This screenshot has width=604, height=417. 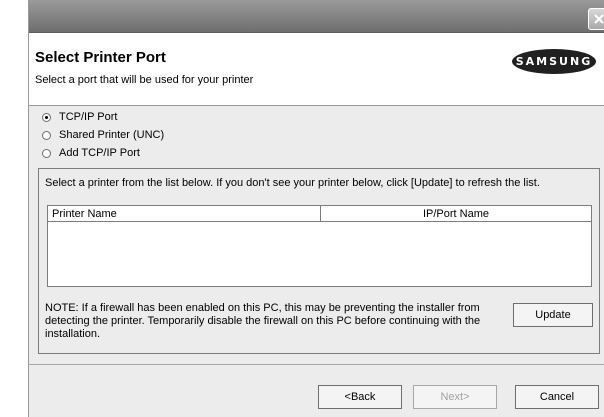 I want to click on radio-button-selected, so click(x=46, y=117).